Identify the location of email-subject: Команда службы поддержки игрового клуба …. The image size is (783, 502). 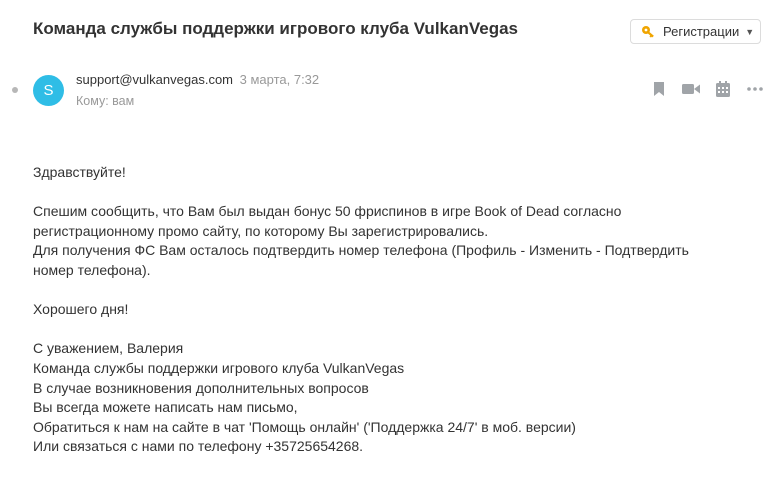
(275, 28).